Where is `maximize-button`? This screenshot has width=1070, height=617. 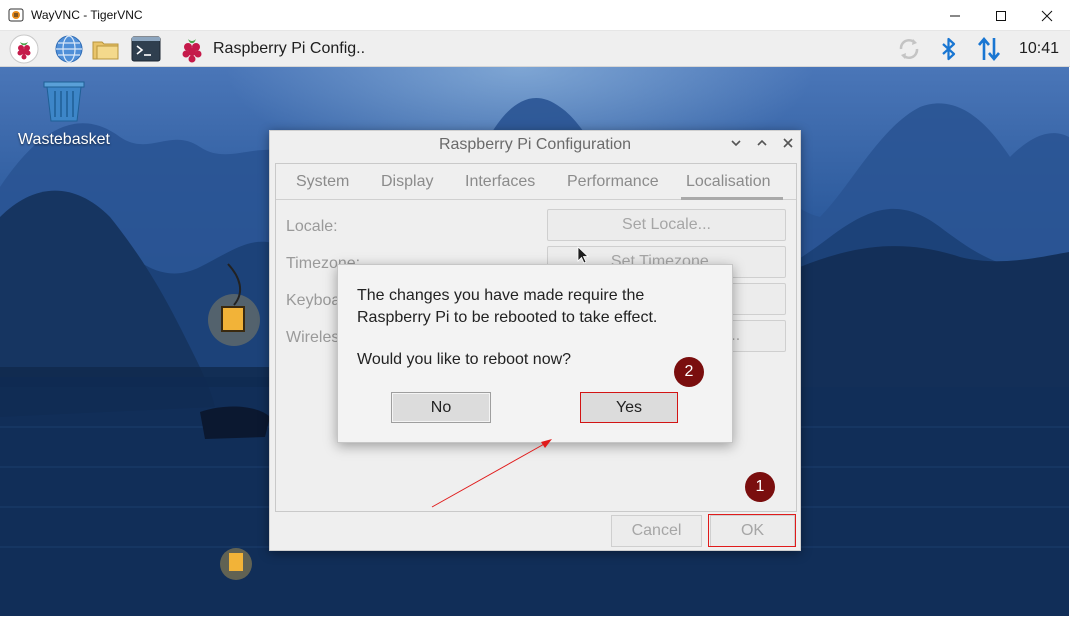 maximize-button is located at coordinates (1001, 15).